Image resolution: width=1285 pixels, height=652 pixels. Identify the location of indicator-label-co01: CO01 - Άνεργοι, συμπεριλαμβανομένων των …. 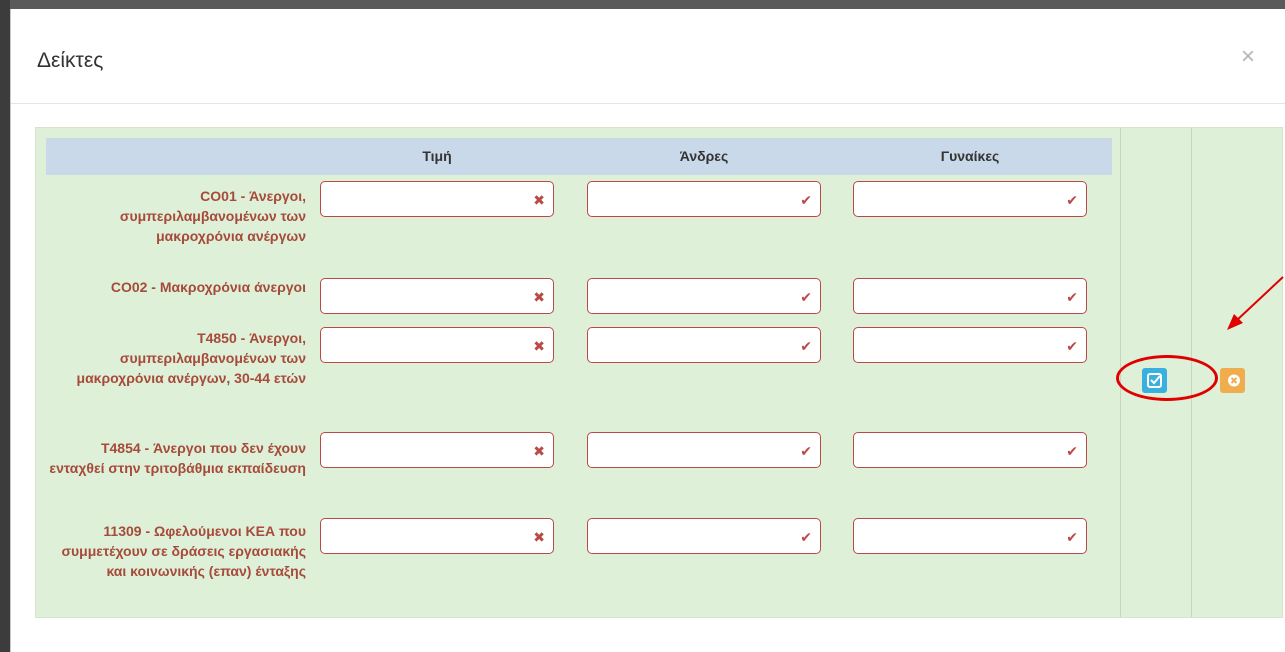
(212, 216).